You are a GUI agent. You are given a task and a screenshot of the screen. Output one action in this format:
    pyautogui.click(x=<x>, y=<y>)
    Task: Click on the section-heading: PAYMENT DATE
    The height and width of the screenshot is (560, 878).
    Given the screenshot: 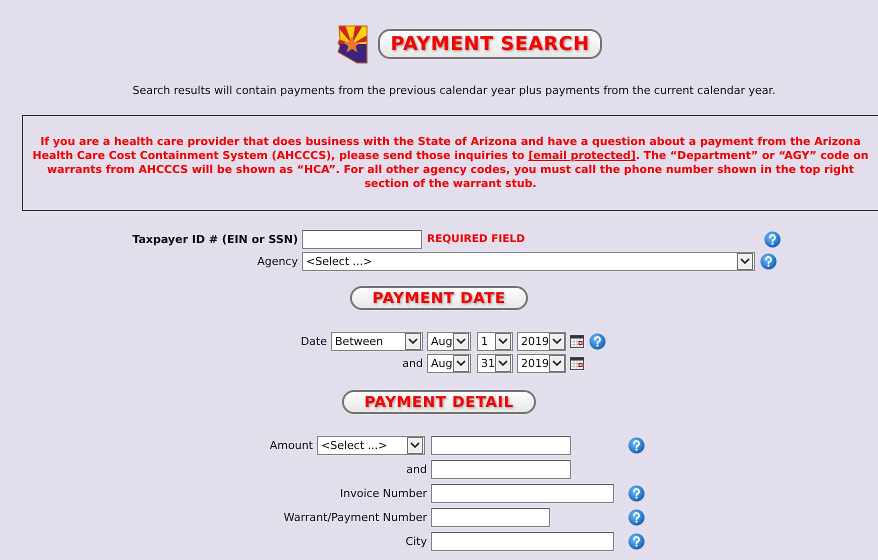 What is the action you would take?
    pyautogui.click(x=439, y=298)
    